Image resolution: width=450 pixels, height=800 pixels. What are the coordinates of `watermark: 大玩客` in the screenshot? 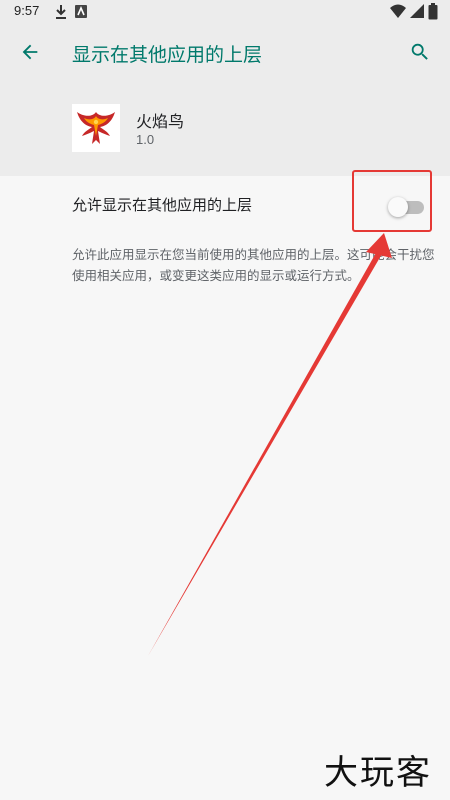 It's located at (378, 773).